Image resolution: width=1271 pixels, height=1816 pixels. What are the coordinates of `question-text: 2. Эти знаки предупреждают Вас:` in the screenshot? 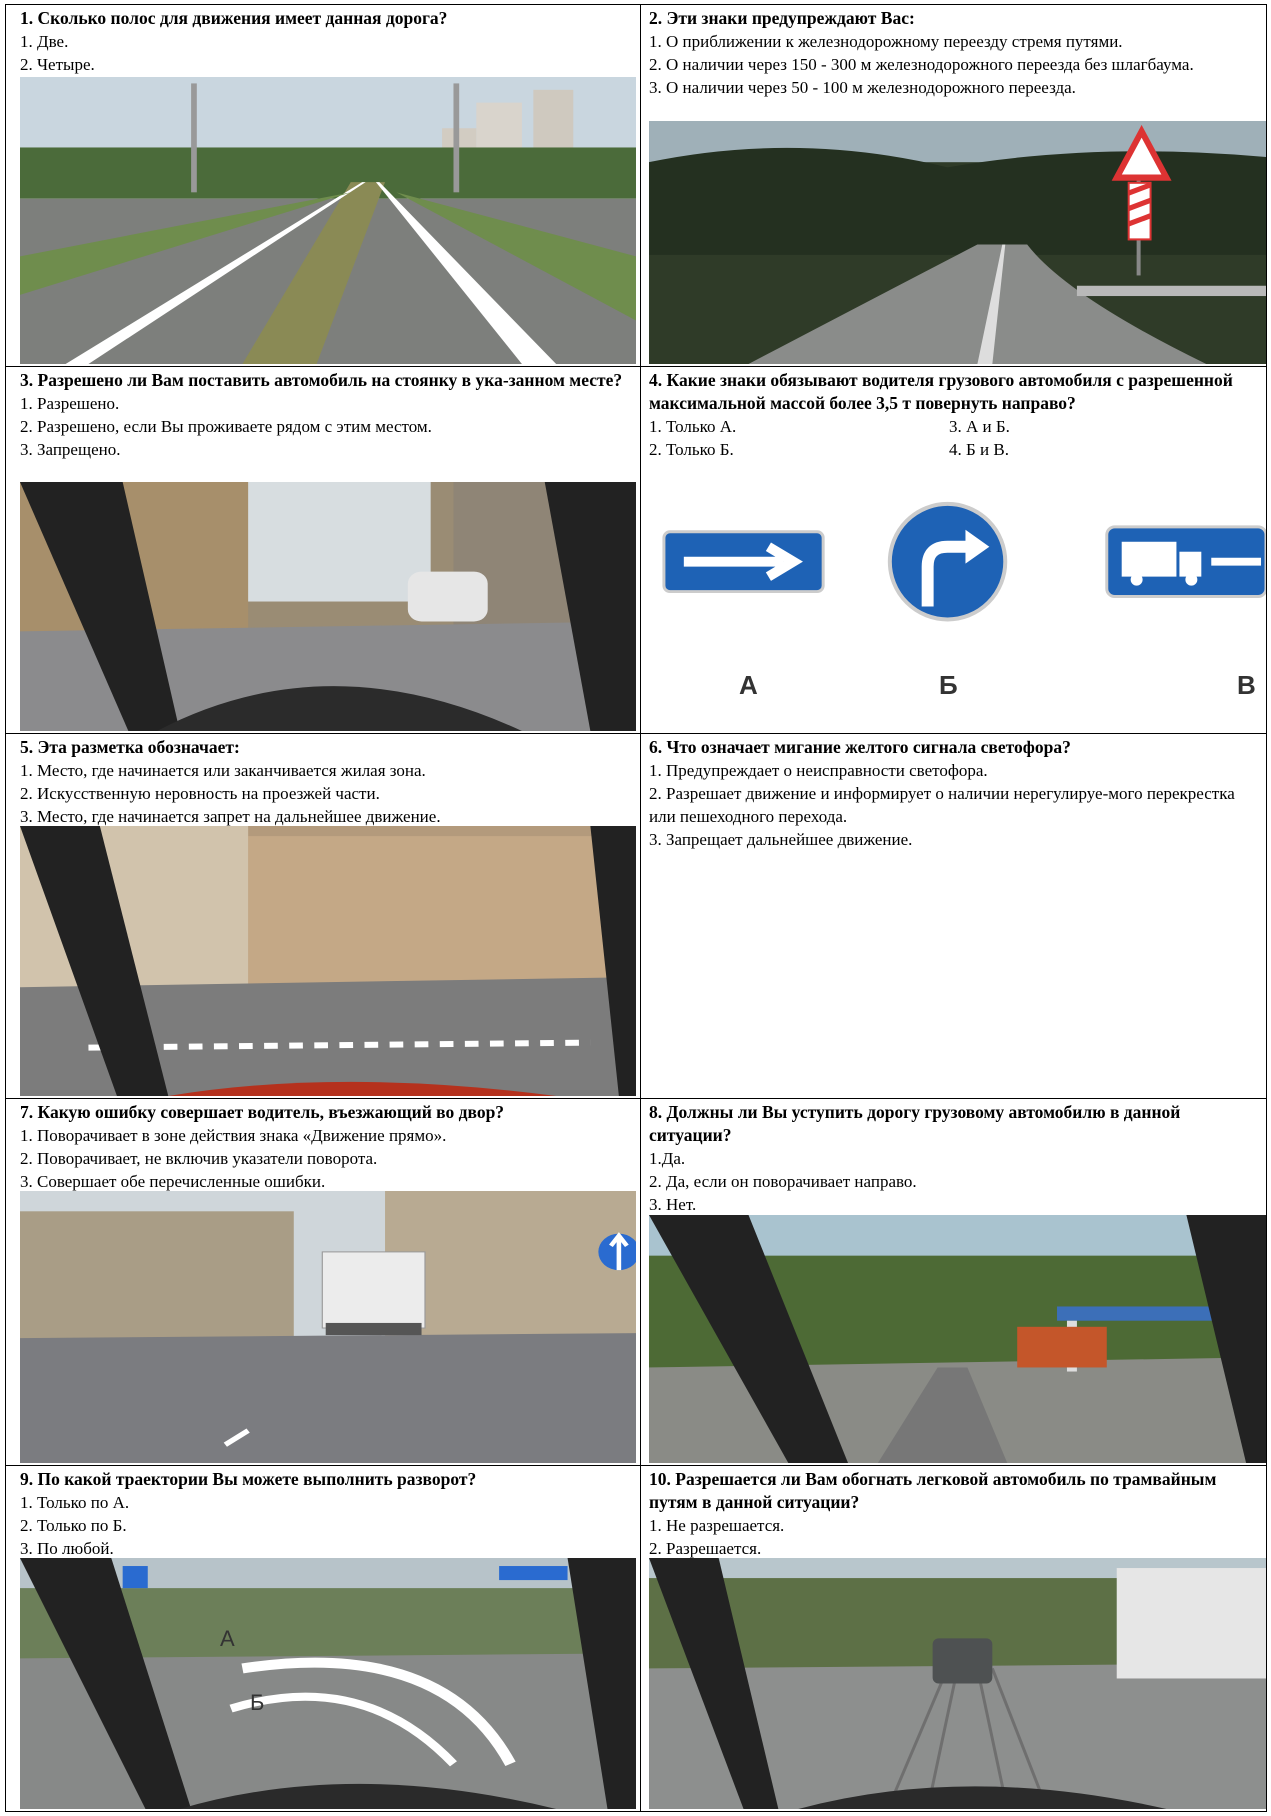 It's located at (782, 18).